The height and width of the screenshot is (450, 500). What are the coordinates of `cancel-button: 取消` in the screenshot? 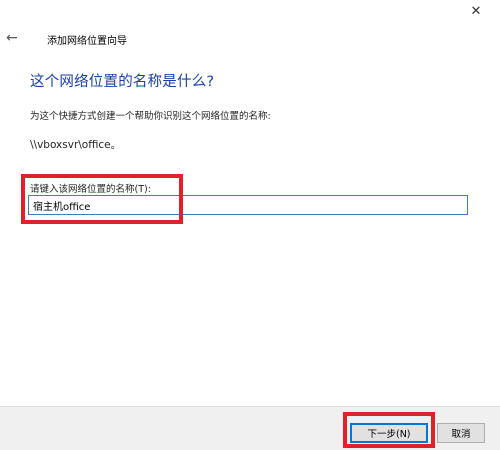 It's located at (461, 433).